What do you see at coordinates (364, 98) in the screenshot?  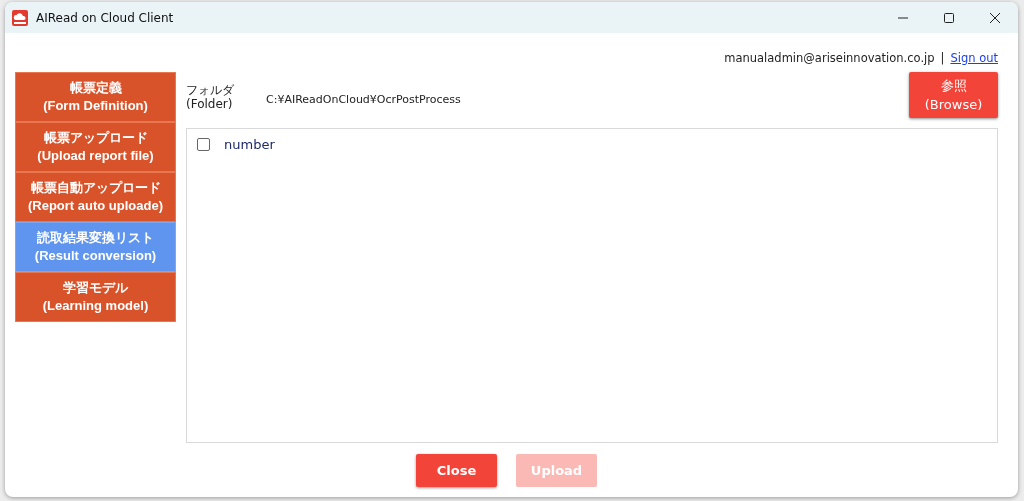 I see `folder-path: C:¥AIReadOnCloud¥OcrPostProcess` at bounding box center [364, 98].